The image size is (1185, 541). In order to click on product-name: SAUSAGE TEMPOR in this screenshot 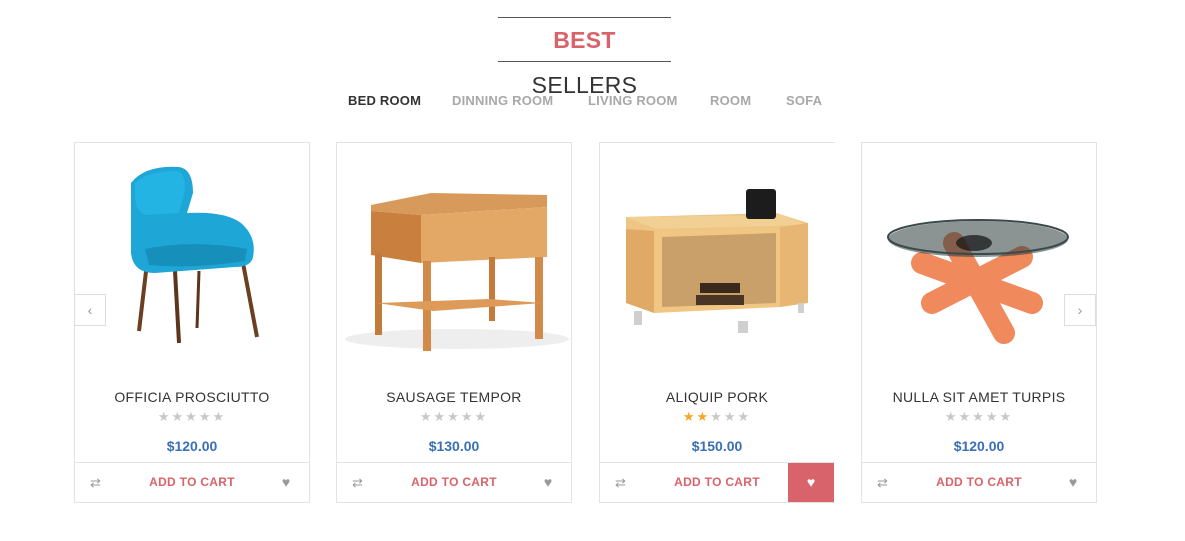, I will do `click(454, 397)`.